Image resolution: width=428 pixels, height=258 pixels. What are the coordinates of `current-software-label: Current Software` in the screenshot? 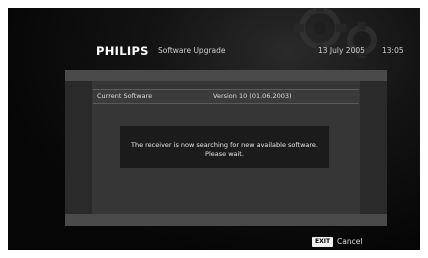 It's located at (125, 96).